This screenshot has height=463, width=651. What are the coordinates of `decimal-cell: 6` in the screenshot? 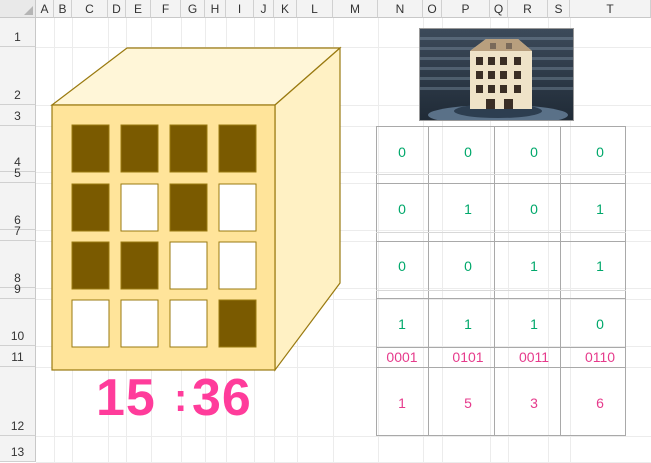 It's located at (600, 403).